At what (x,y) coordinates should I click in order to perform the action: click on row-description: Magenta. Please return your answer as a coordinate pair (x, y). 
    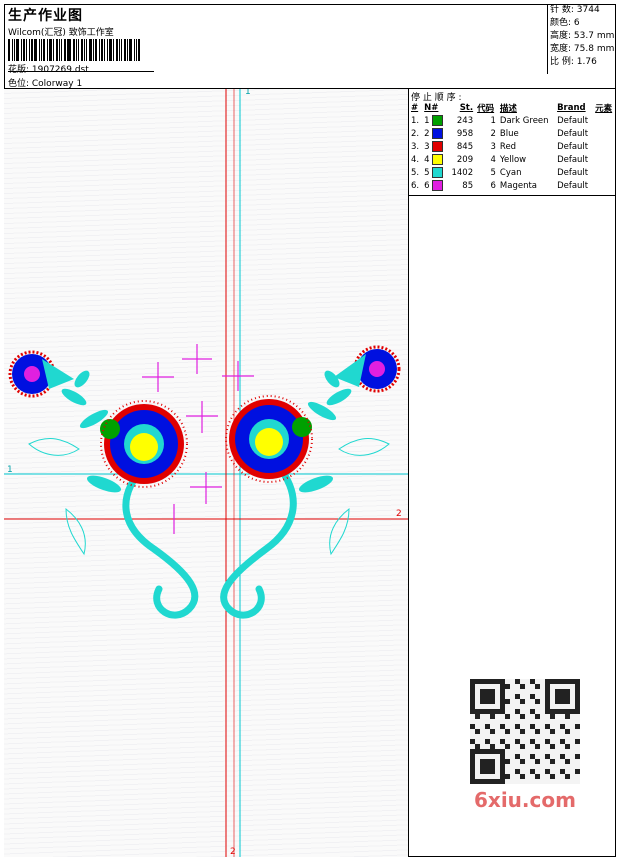
    Looking at the image, I should click on (518, 185).